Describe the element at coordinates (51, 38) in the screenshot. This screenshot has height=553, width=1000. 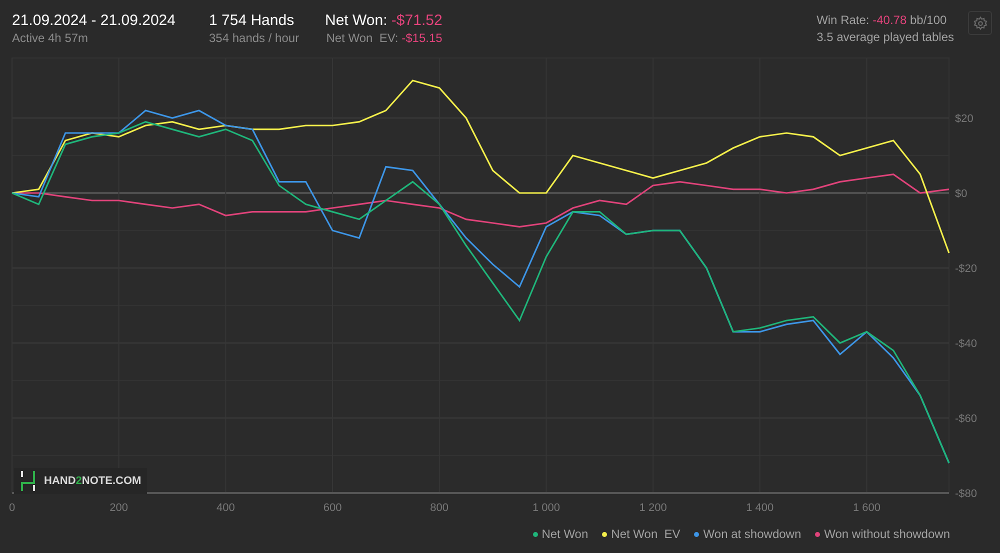
I see `active-time: Active 4h 57m` at that location.